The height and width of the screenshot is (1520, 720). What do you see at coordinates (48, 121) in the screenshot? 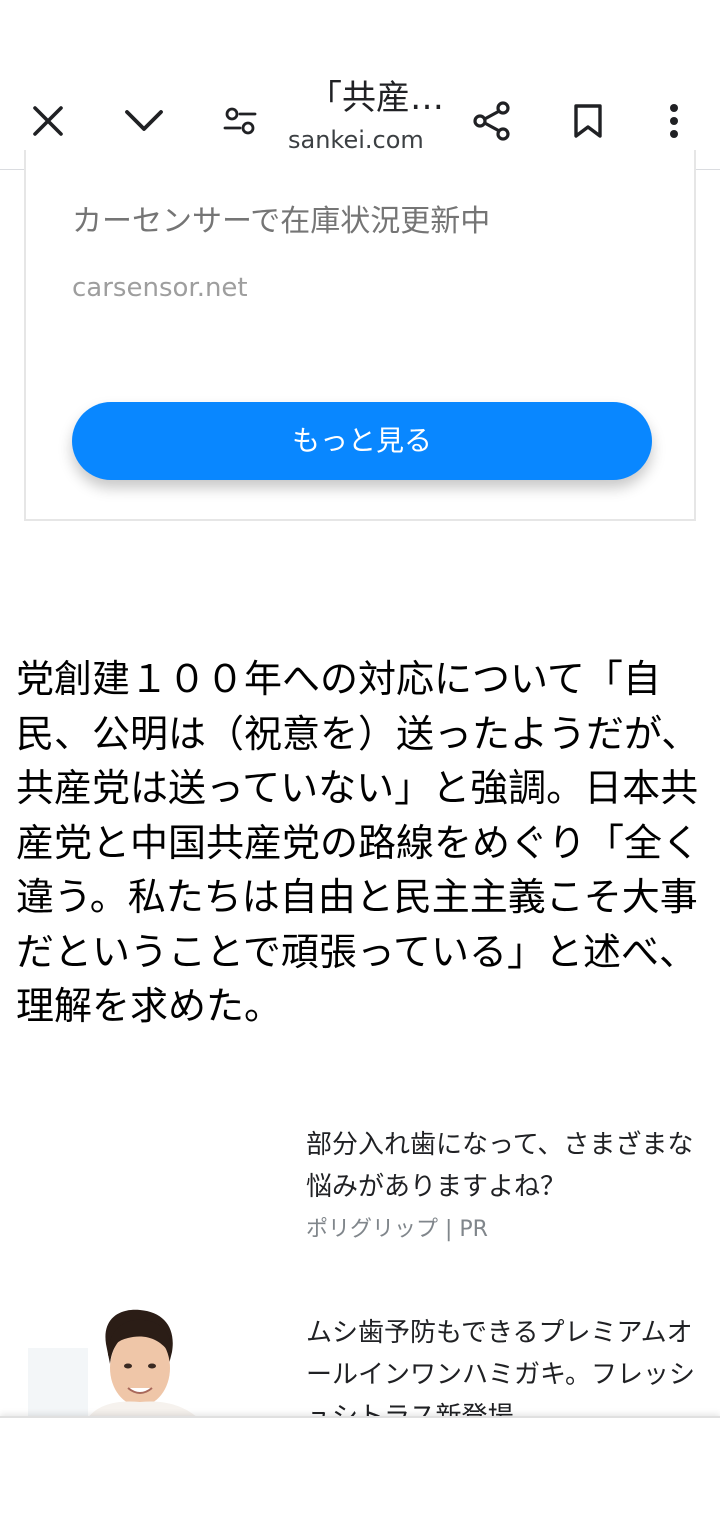
I see `close-icon` at bounding box center [48, 121].